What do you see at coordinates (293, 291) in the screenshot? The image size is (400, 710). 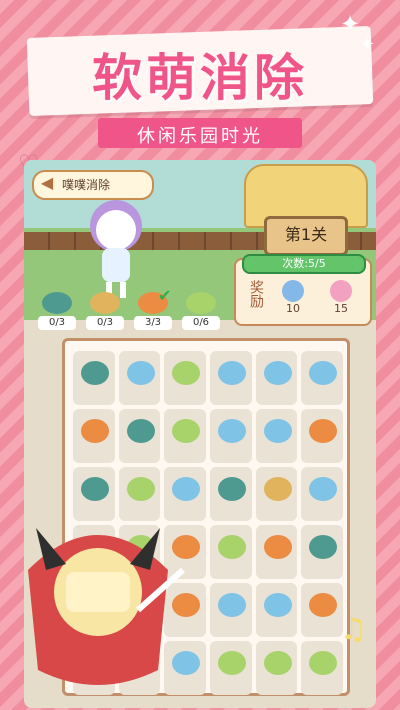 I see `bottle-icon` at bounding box center [293, 291].